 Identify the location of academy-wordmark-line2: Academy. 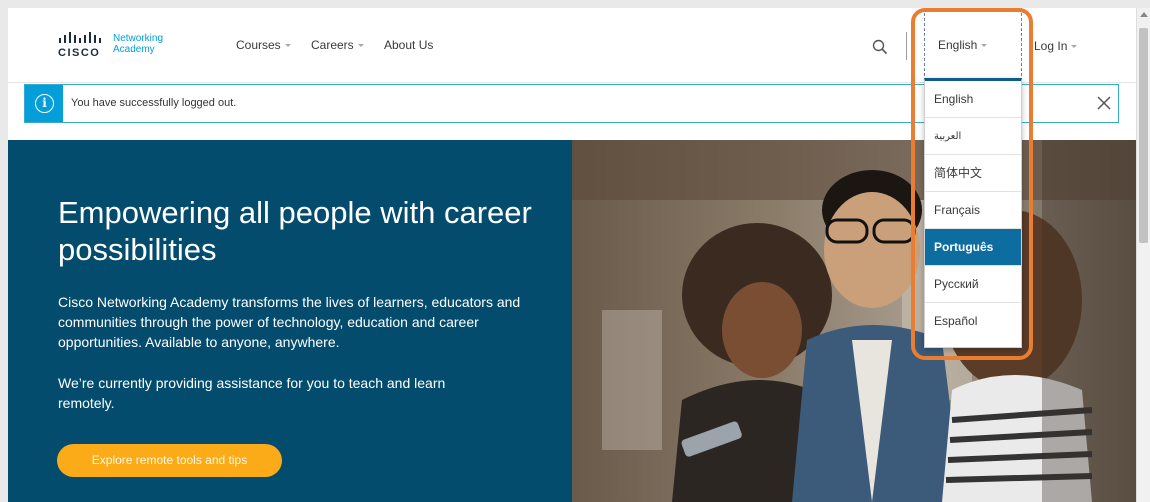
(134, 49).